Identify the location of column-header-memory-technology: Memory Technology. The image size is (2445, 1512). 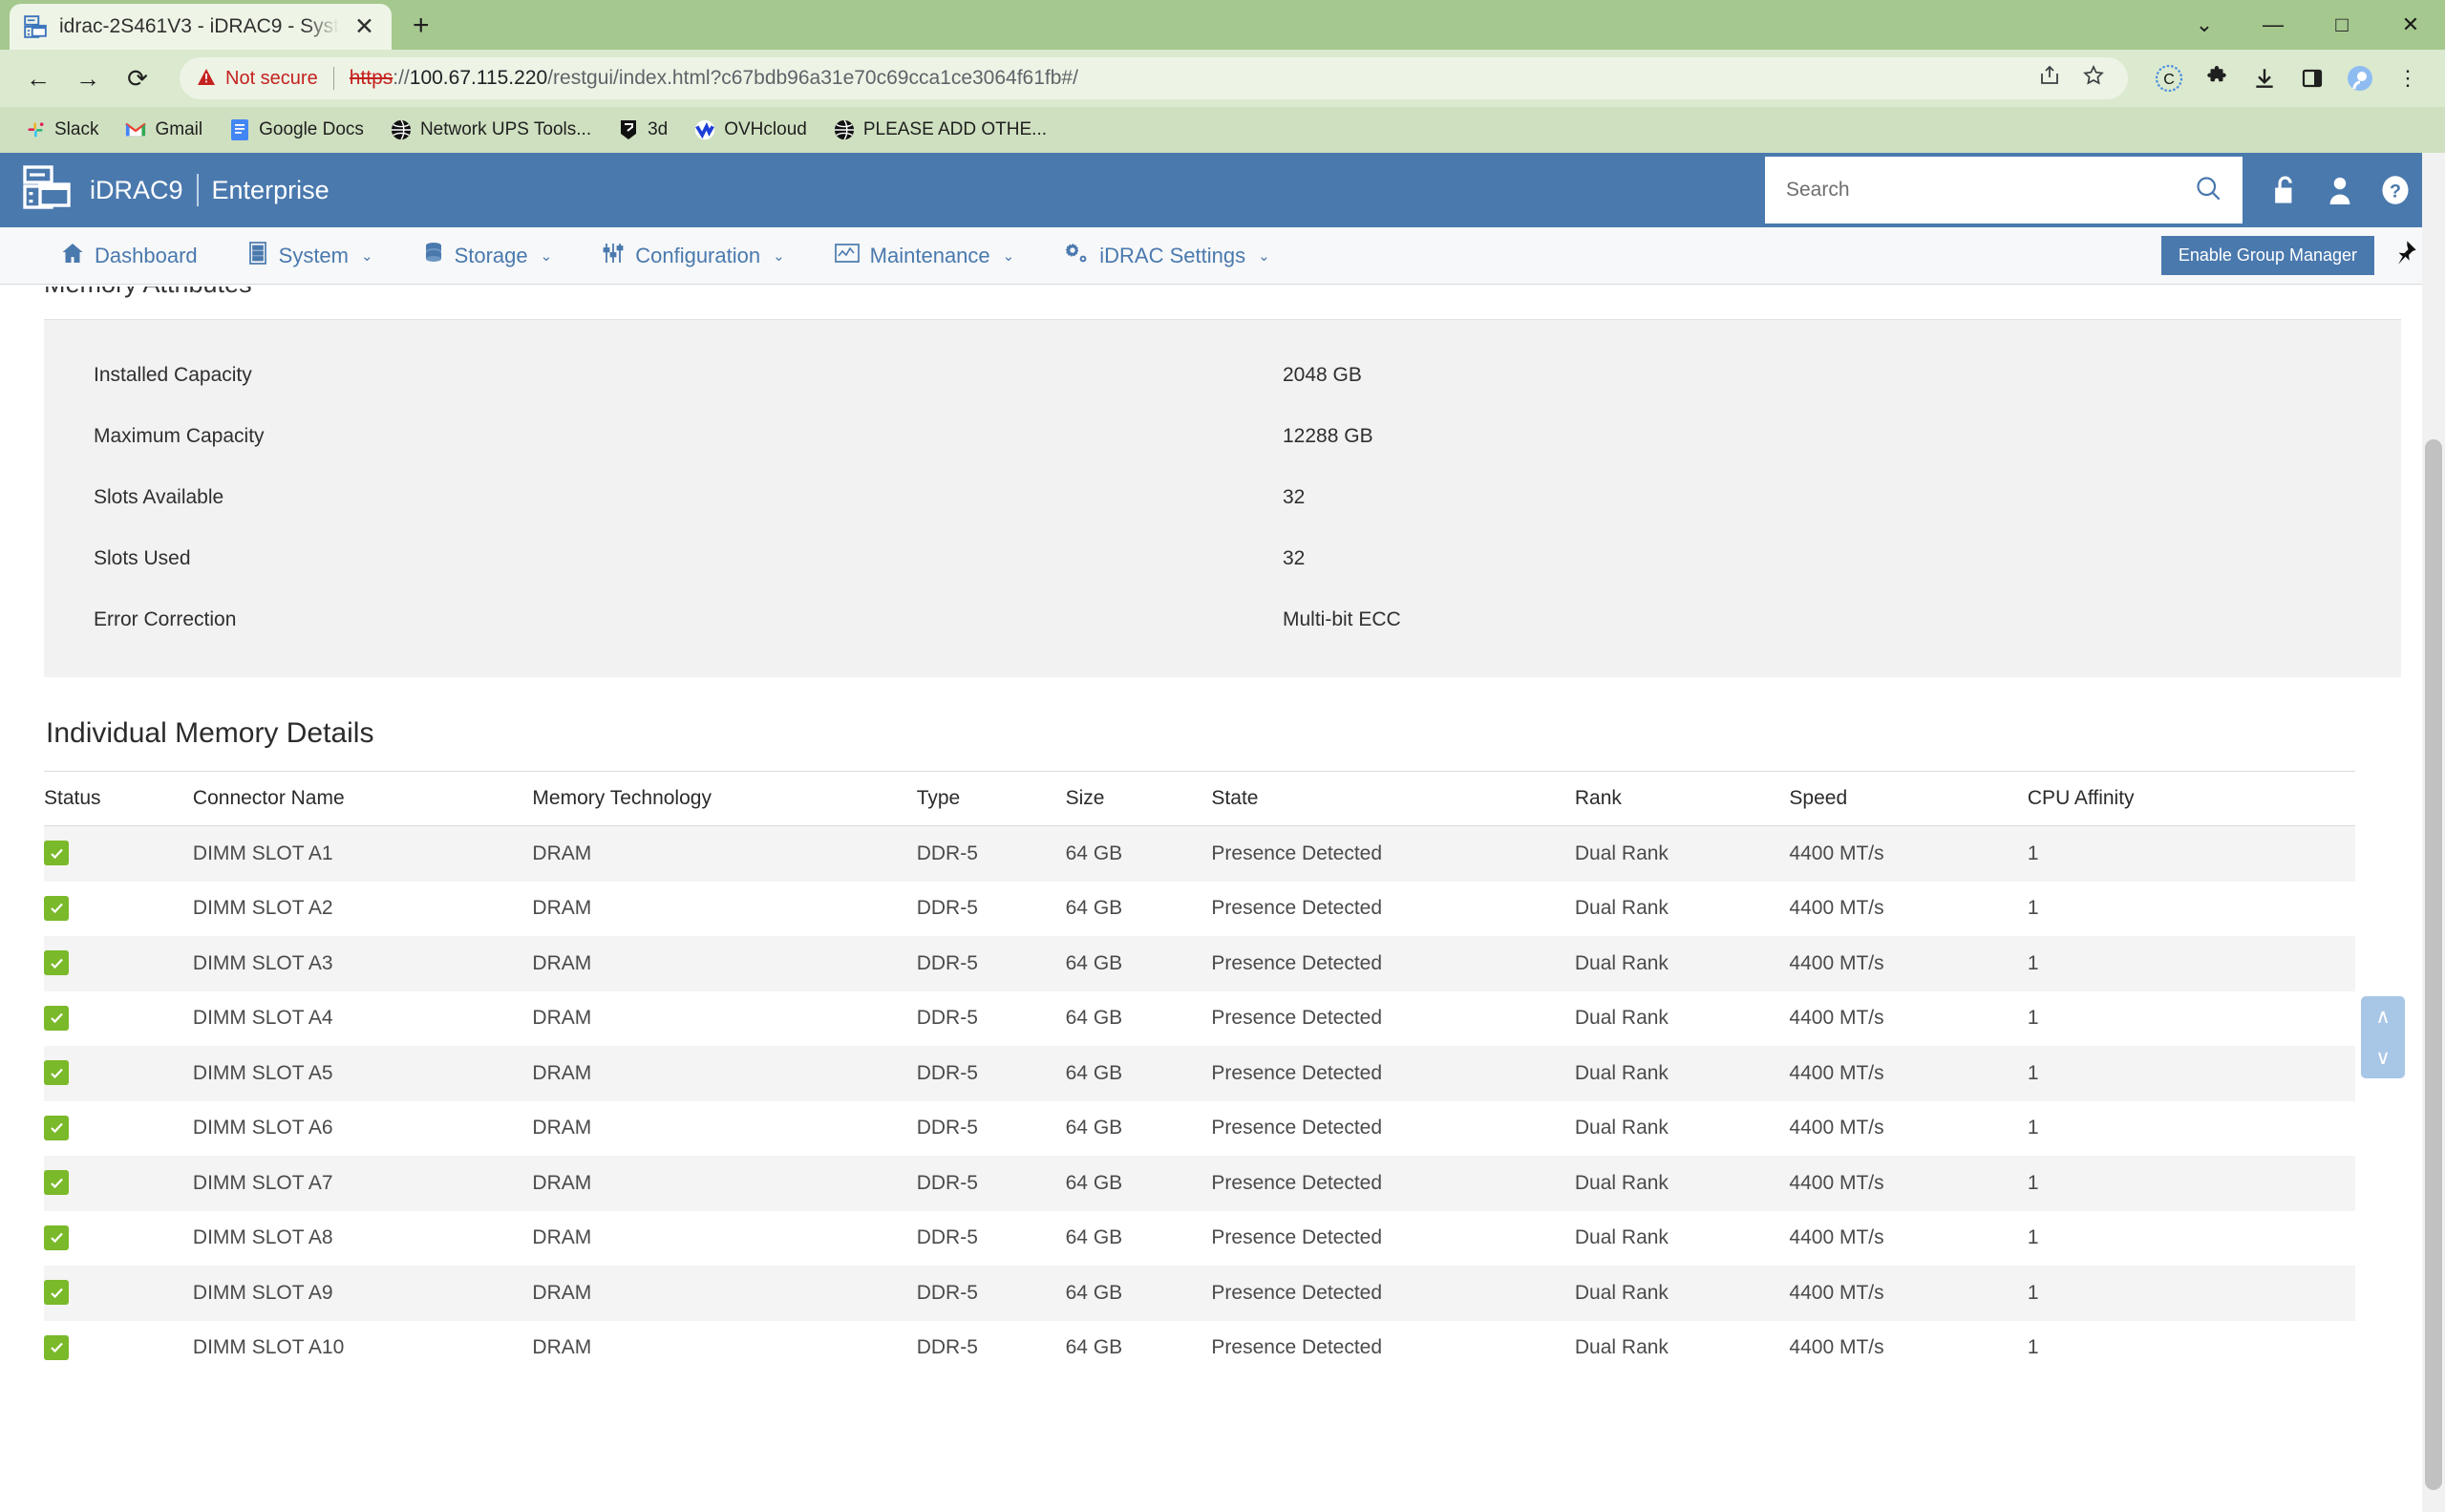
(724, 798).